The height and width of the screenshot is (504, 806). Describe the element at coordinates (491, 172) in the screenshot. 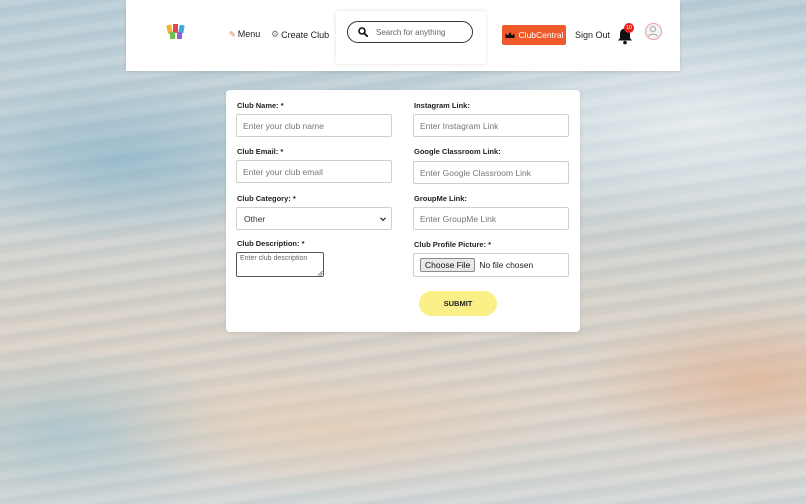

I see `google-classroom-input` at that location.